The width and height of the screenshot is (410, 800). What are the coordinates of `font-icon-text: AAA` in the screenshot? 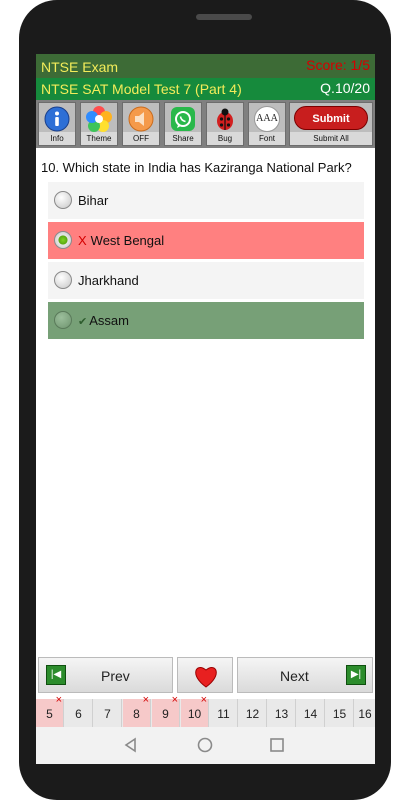 It's located at (267, 119).